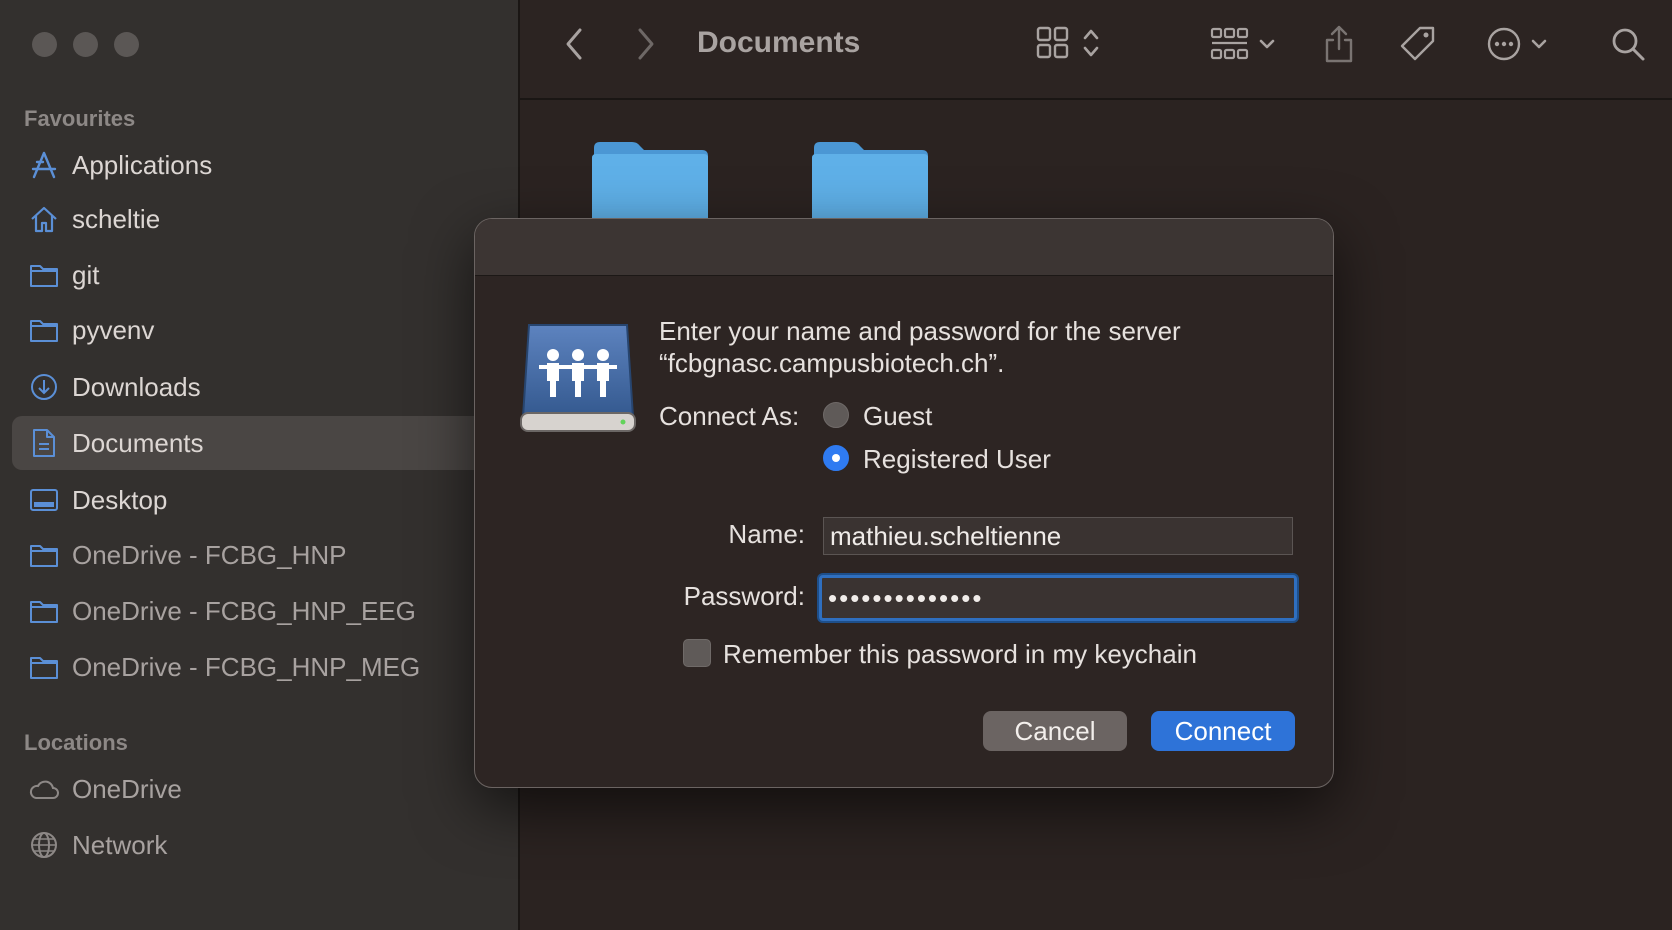 The image size is (1672, 930). I want to click on dialog-message-line2: “fcbgnasc.campusbiotech.ch”., so click(832, 363).